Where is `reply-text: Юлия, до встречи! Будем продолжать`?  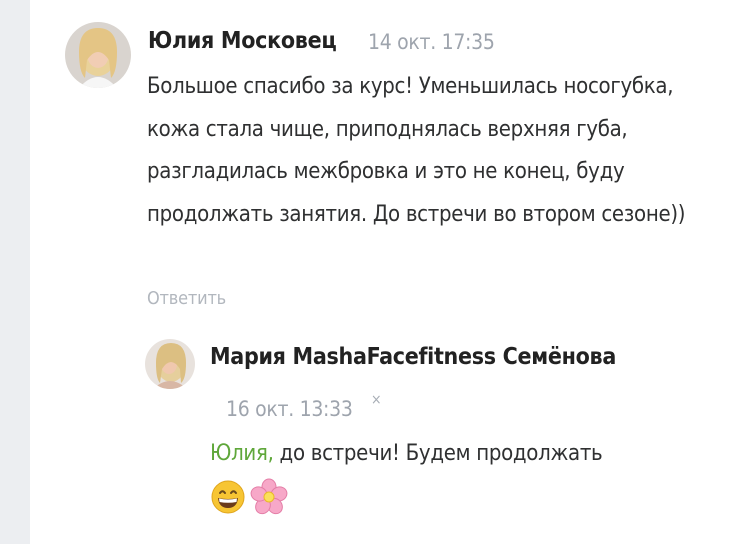
reply-text: Юлия, до встречи! Будем продолжать is located at coordinates (460, 454).